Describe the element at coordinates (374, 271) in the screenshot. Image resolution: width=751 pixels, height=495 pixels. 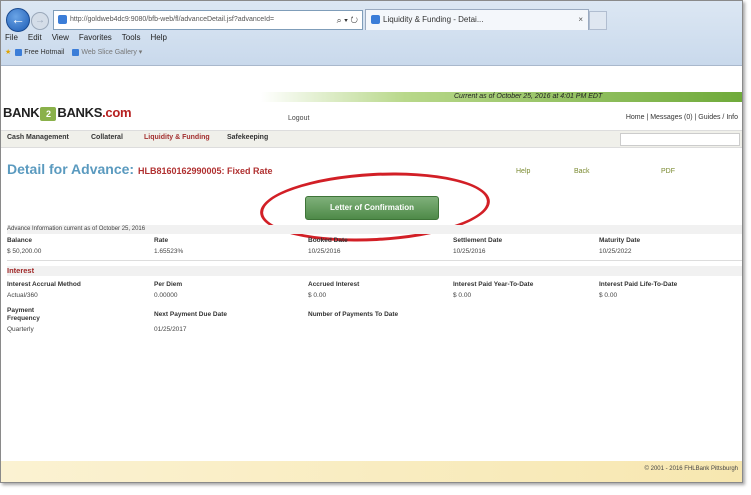
I see `interest-section-bar` at that location.